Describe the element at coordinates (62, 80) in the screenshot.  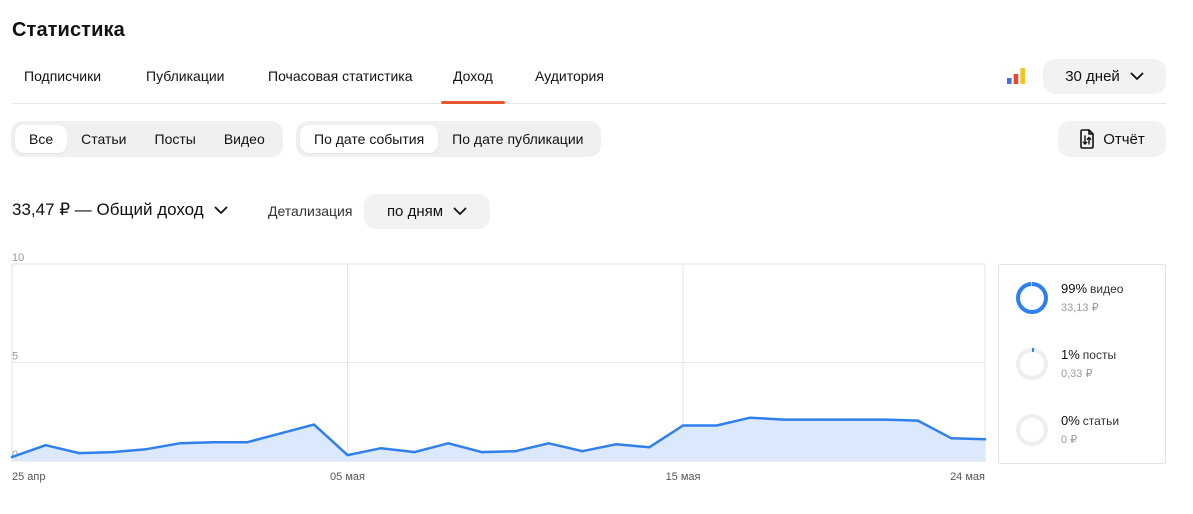
I see `tab-subscribers: Подписчики` at that location.